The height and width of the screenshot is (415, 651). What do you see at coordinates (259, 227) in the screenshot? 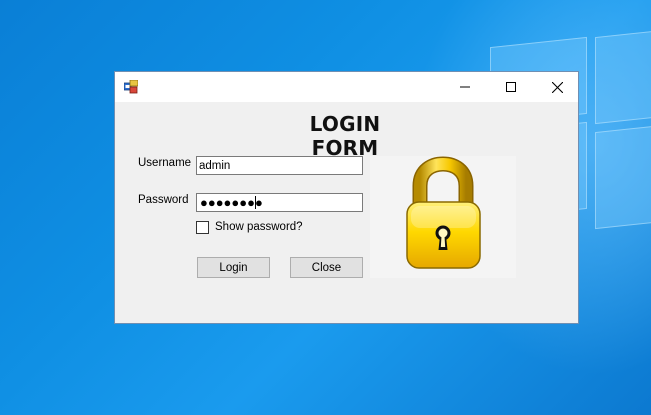
I see `show-password-label: Show password?` at bounding box center [259, 227].